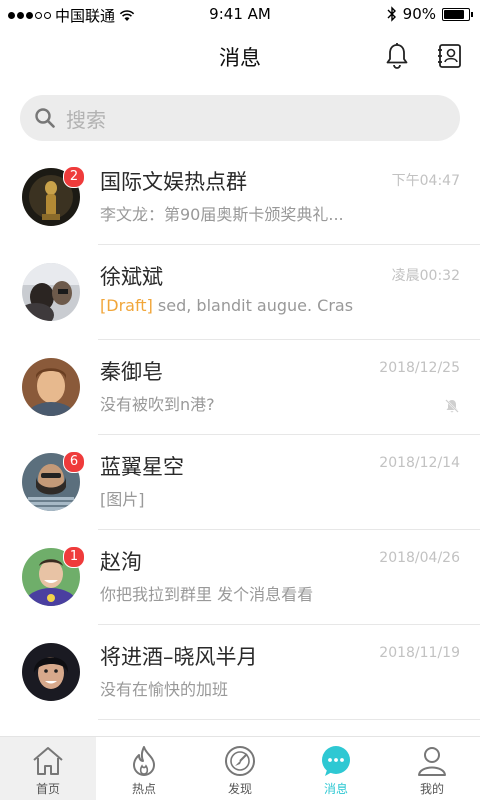 This screenshot has height=800, width=480. I want to click on tab-label: 发现, so click(239, 789).